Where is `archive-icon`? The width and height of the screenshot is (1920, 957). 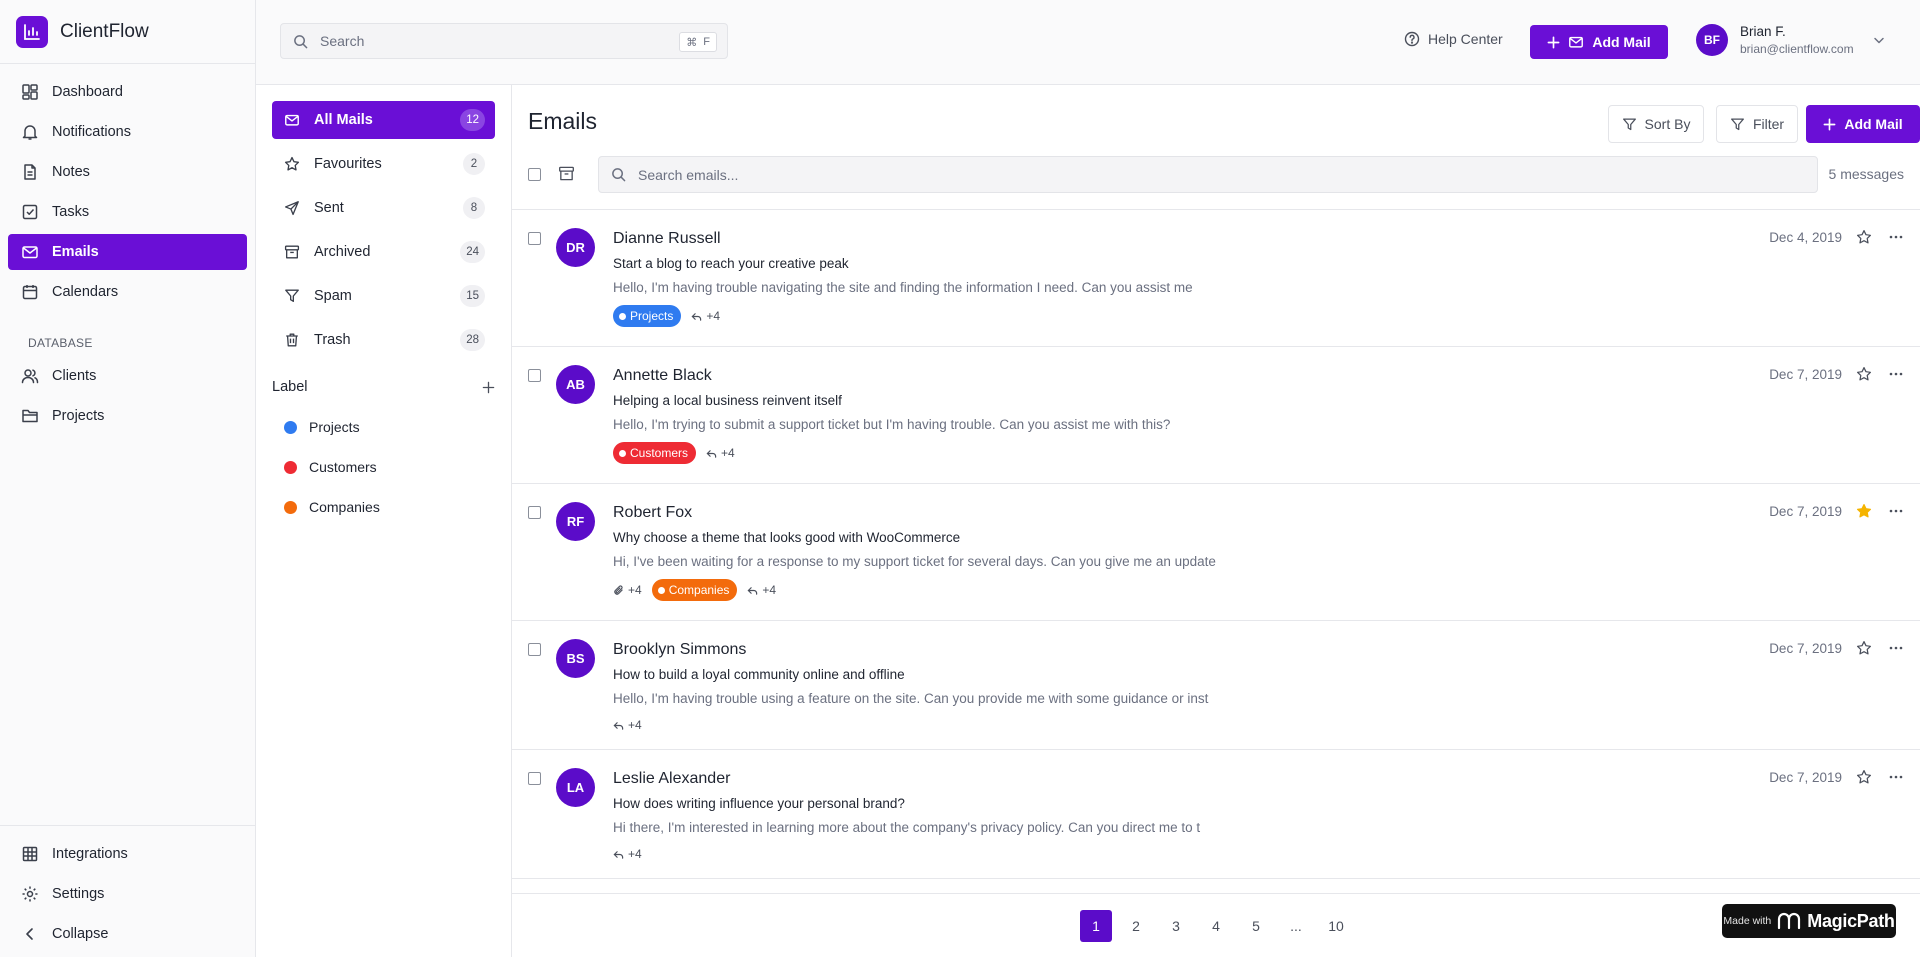 archive-icon is located at coordinates (566, 173).